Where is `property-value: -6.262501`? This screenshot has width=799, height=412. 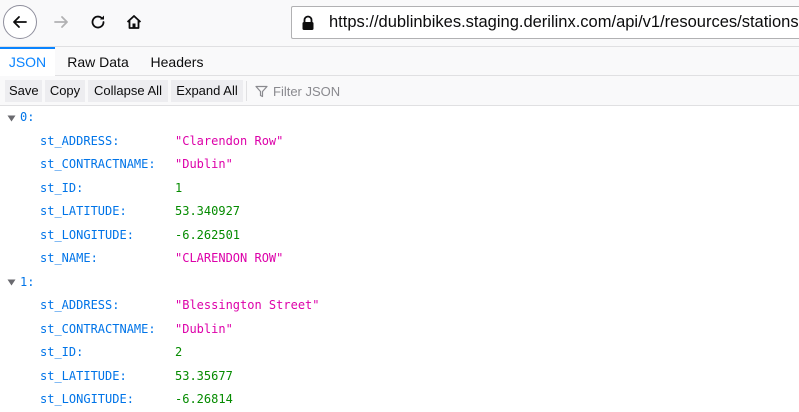
property-value: -6.262501 is located at coordinates (208, 234).